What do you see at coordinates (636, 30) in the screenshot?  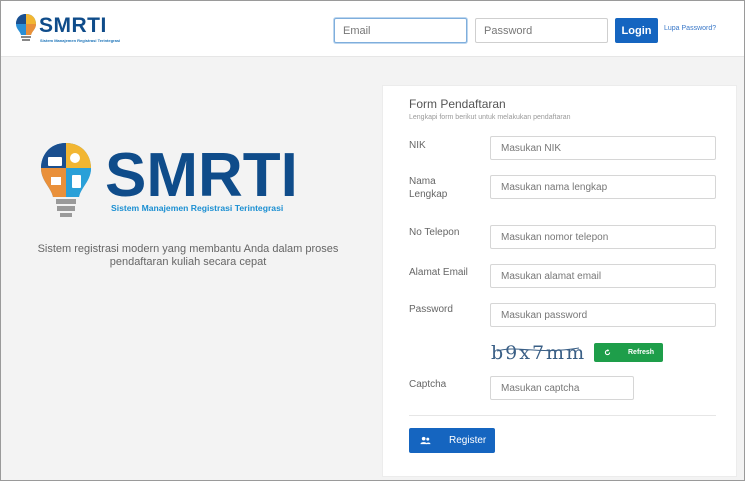 I see `login-button: Login` at bounding box center [636, 30].